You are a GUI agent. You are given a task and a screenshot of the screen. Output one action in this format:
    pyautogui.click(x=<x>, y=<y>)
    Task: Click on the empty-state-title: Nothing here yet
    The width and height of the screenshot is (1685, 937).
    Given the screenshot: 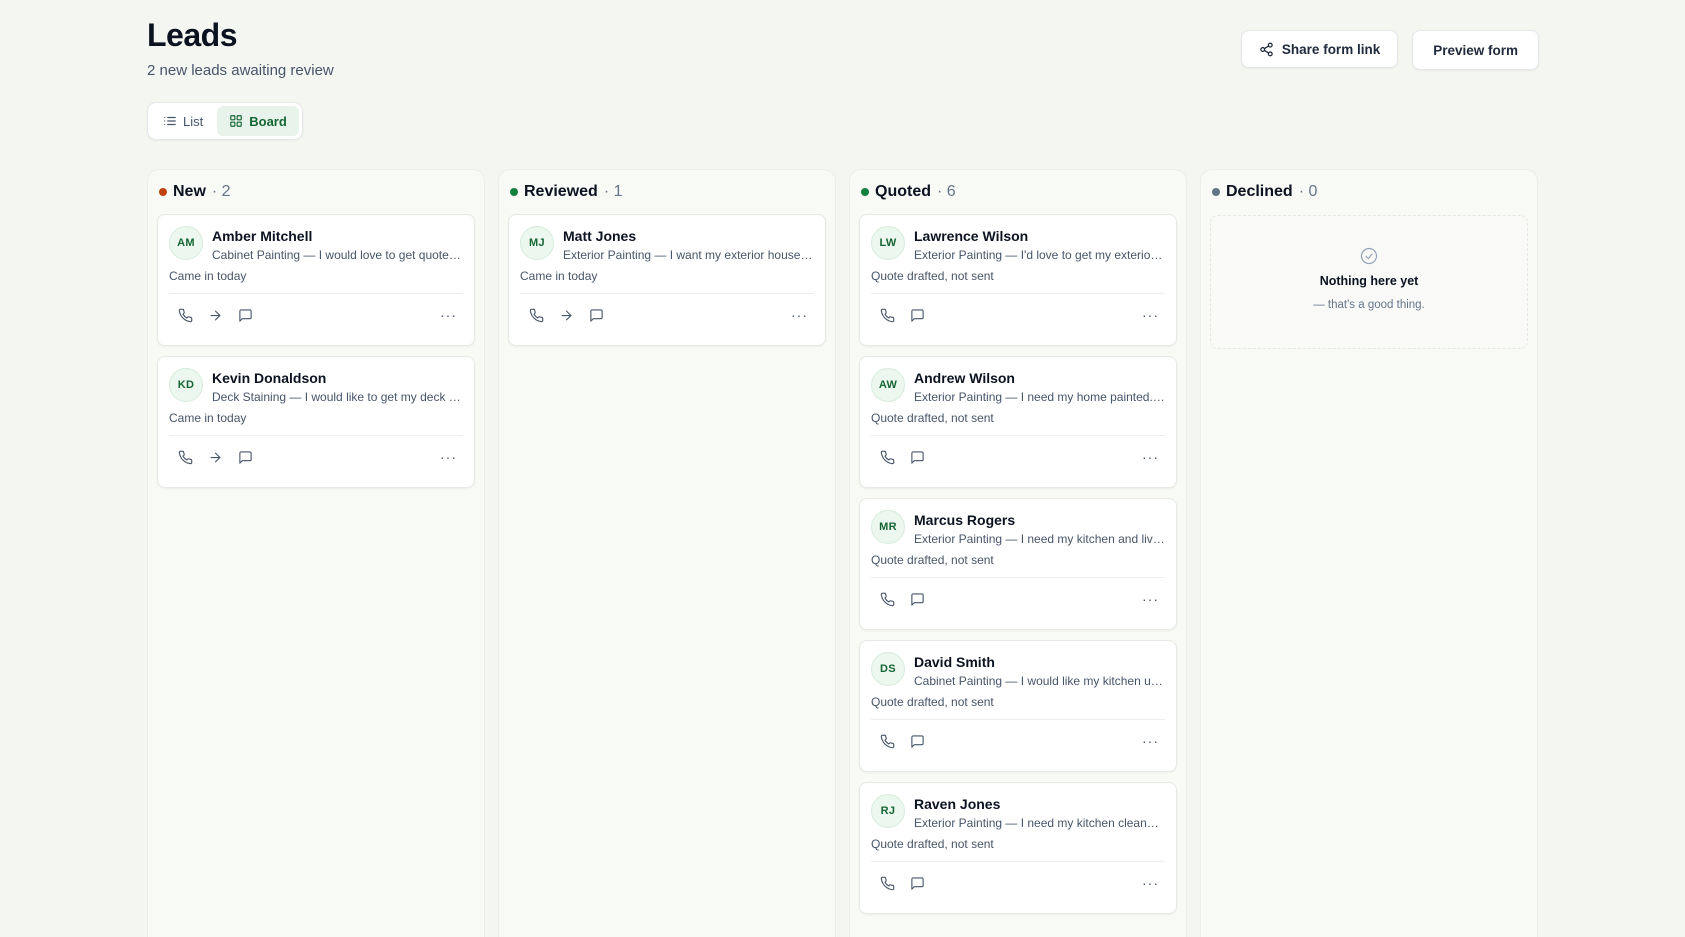 What is the action you would take?
    pyautogui.click(x=1369, y=281)
    